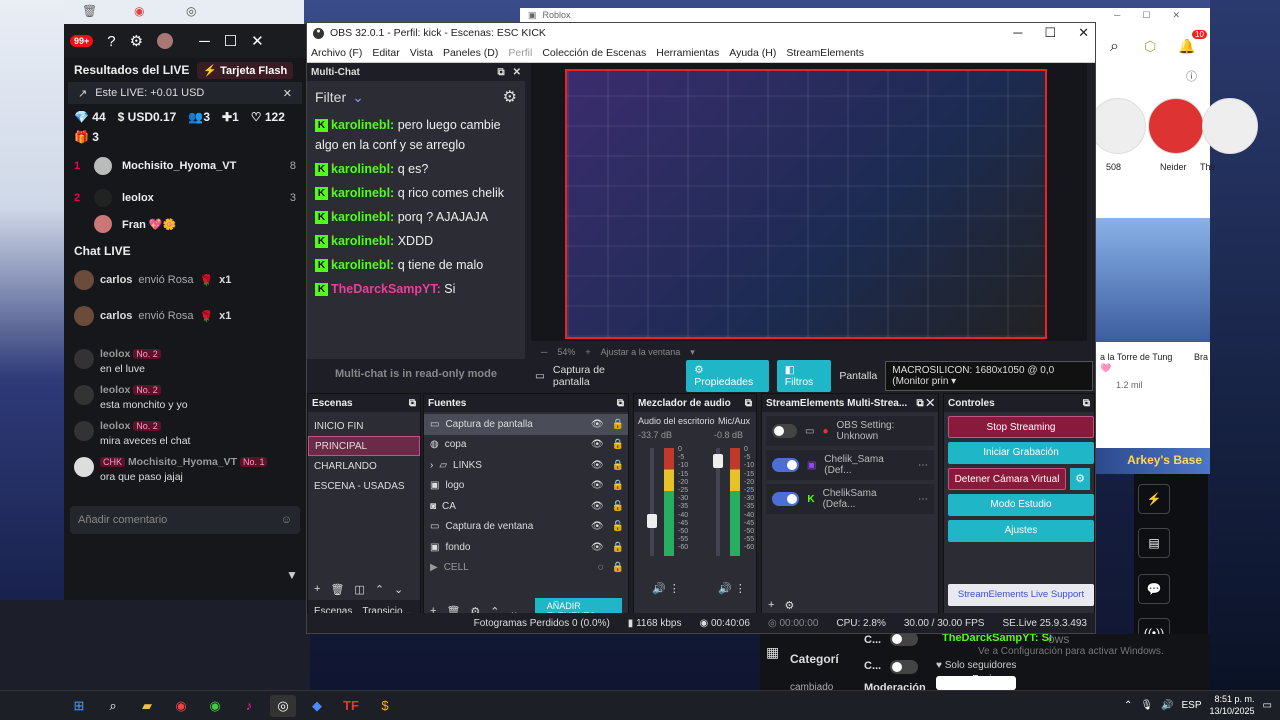 This screenshot has height=720, width=1280. I want to click on game-thumbnail, so click(1153, 280).